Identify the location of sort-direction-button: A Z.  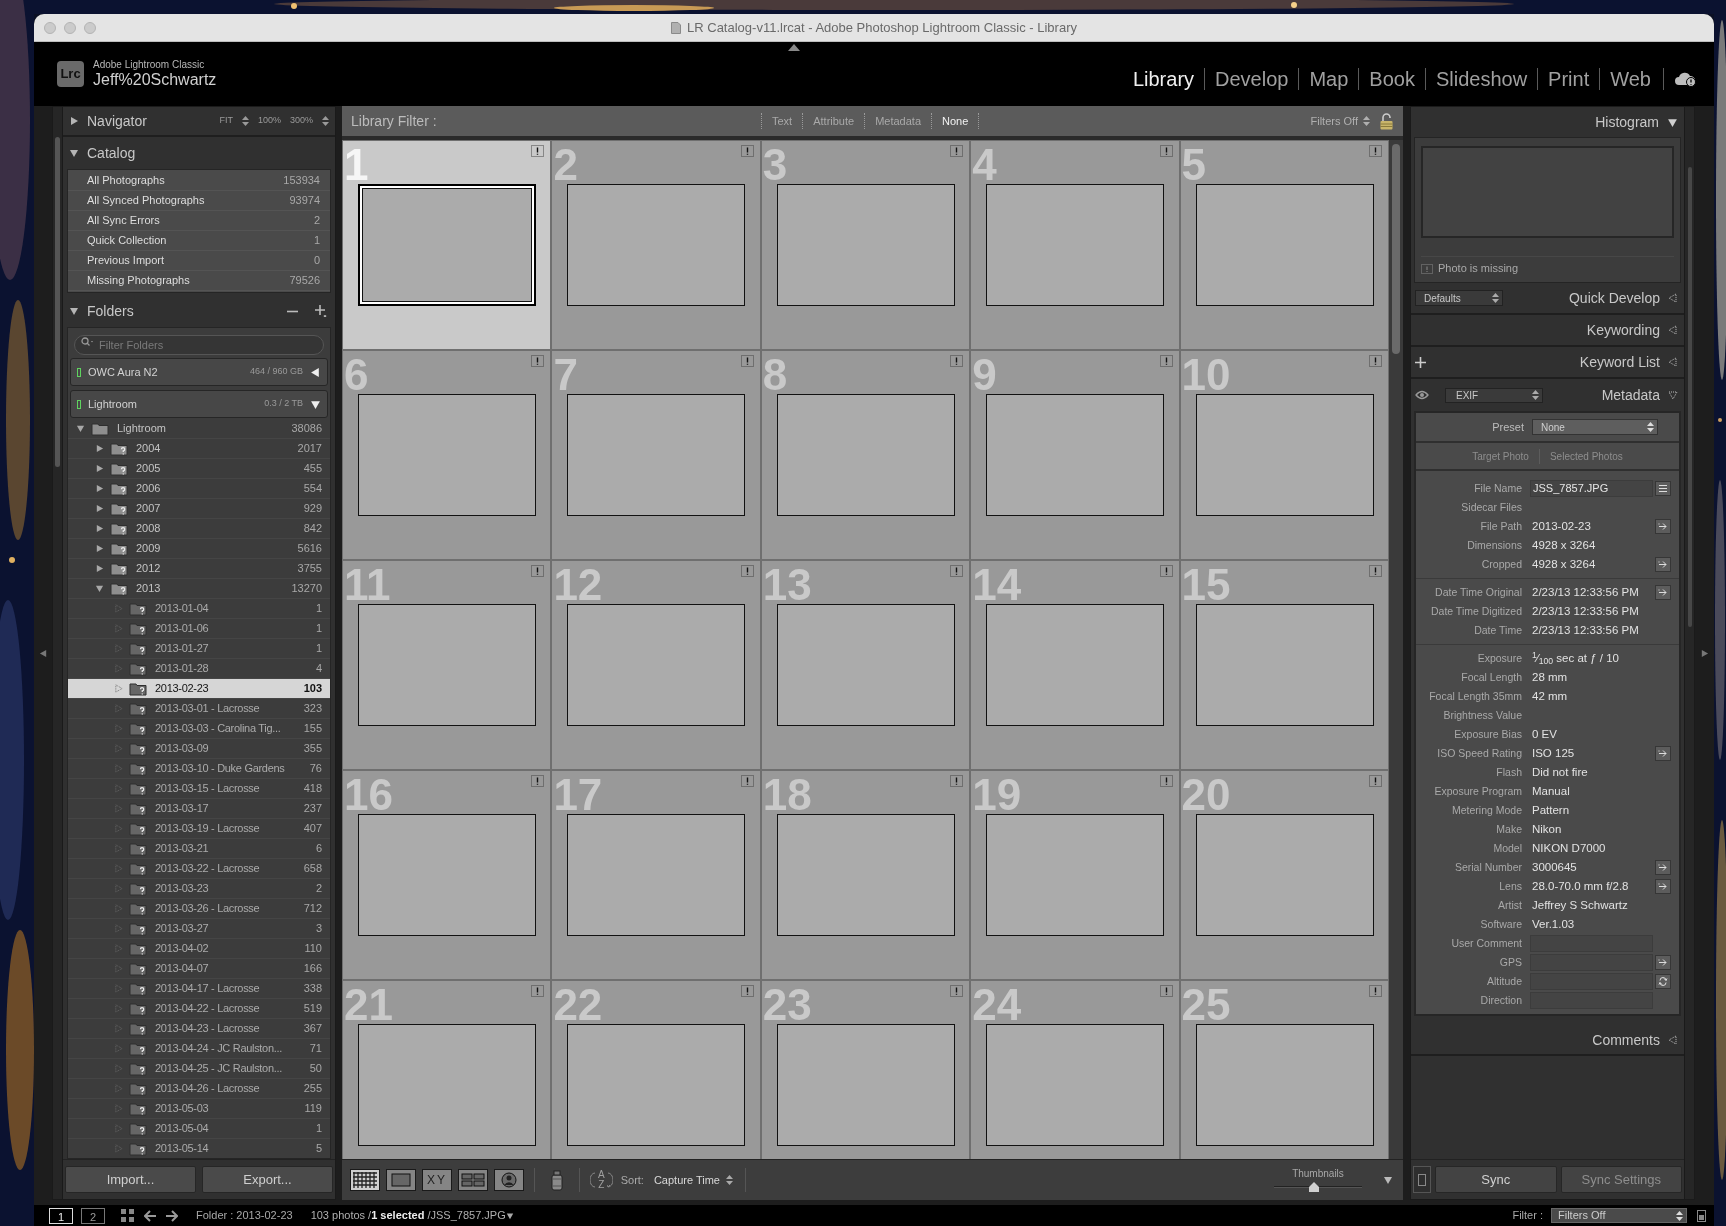
(601, 1180).